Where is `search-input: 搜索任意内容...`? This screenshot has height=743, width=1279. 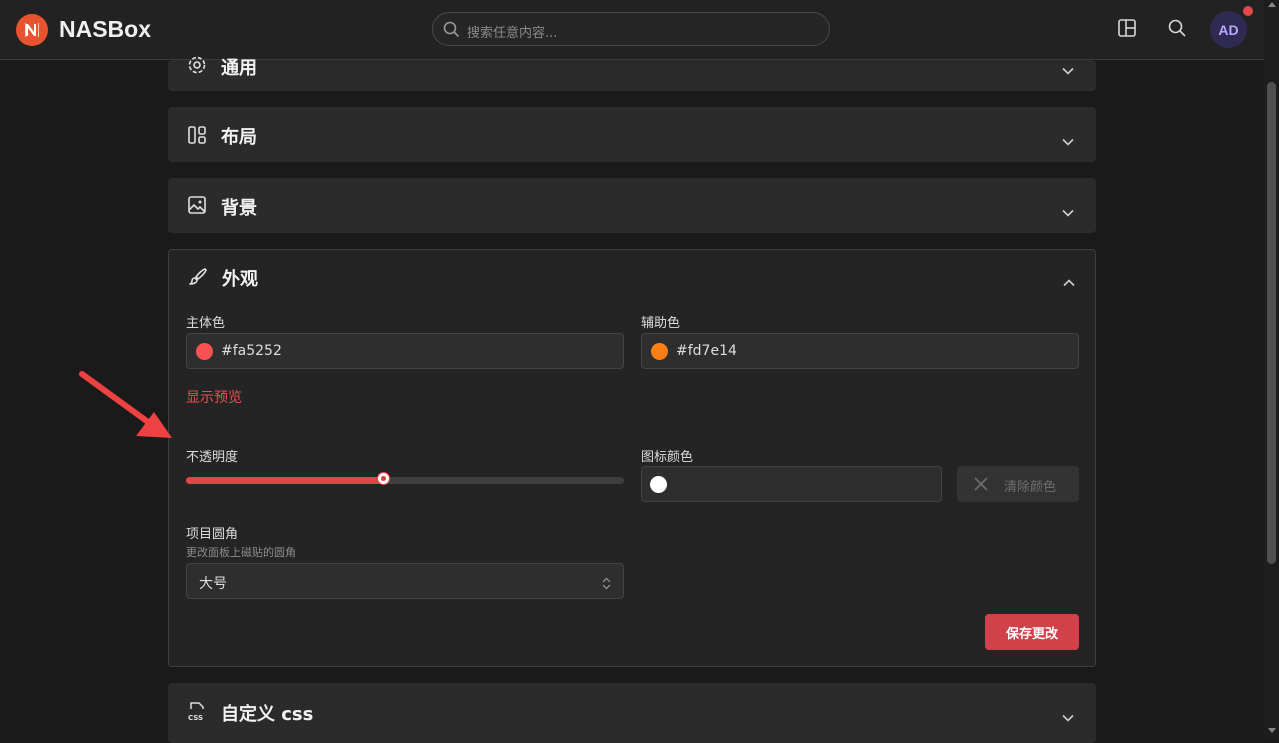 search-input: 搜索任意内容... is located at coordinates (631, 29).